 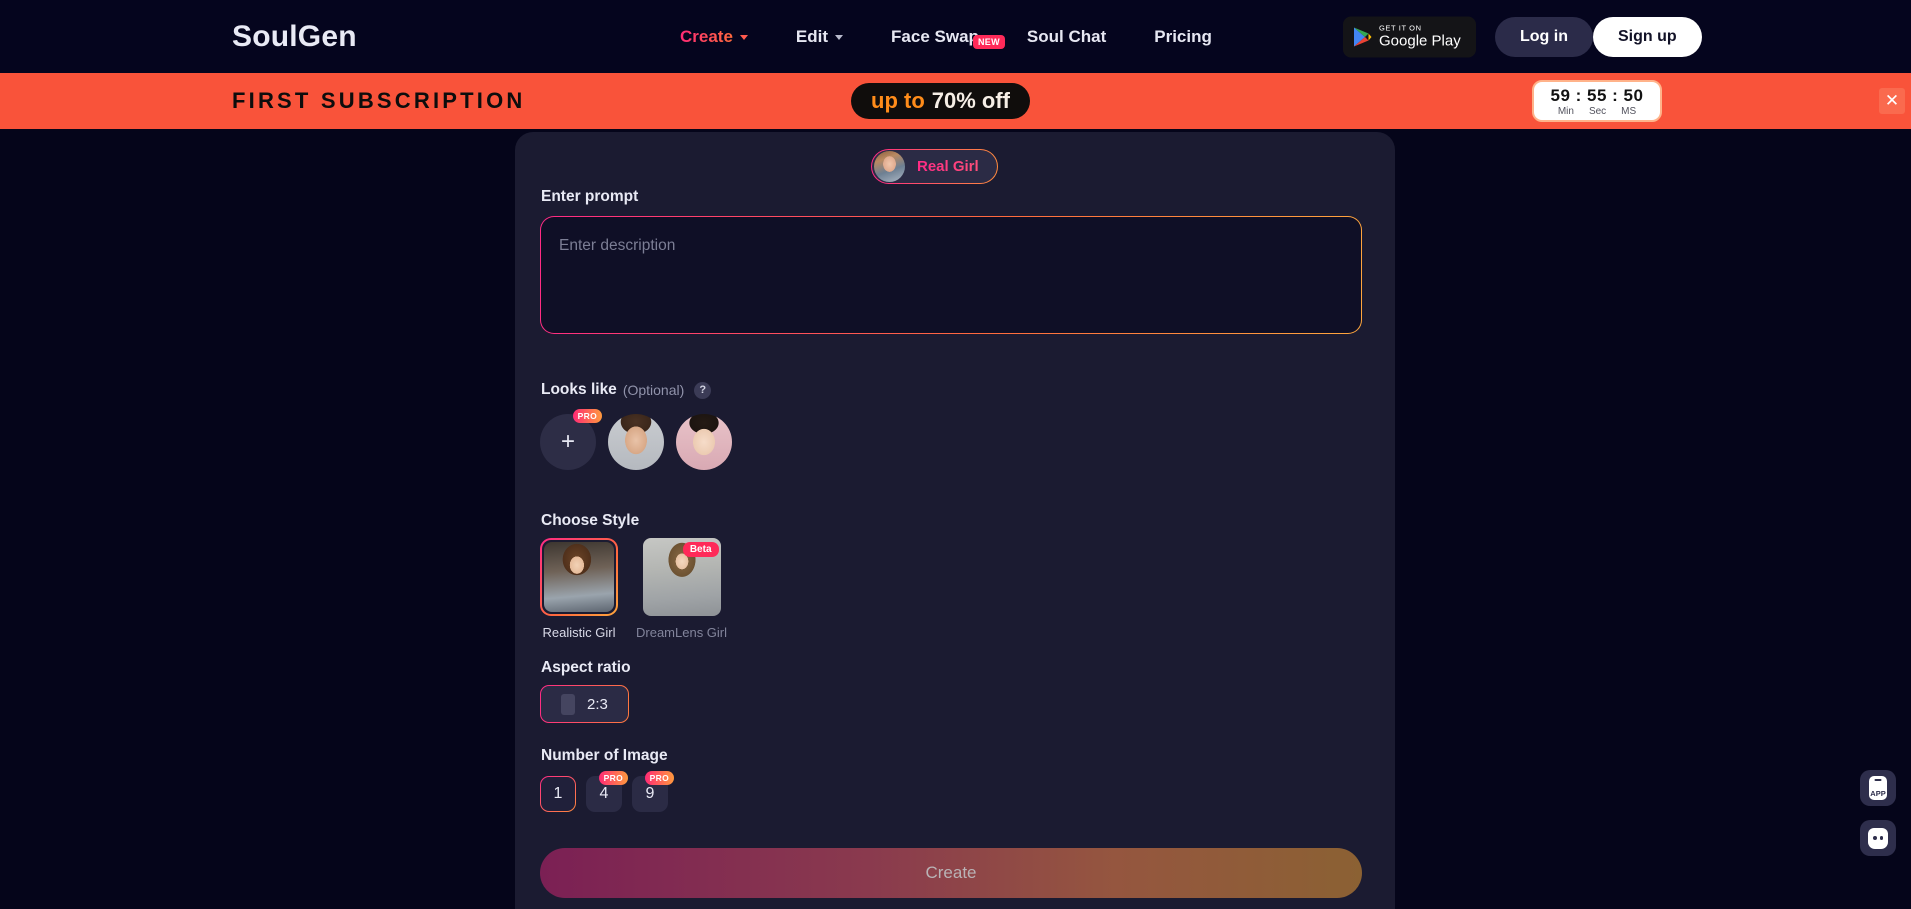 What do you see at coordinates (1647, 36) in the screenshot?
I see `signup-button: Sign up` at bounding box center [1647, 36].